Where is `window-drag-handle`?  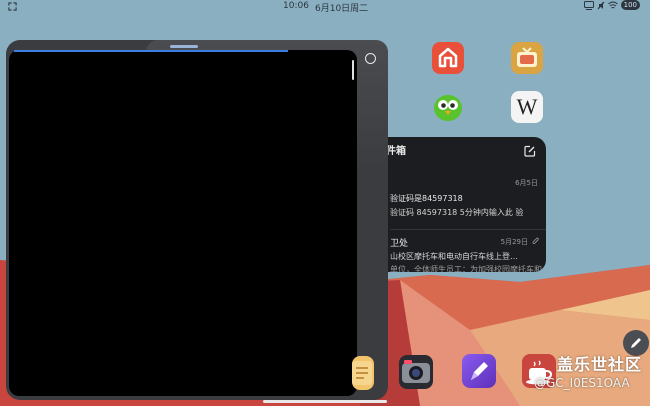 window-drag-handle is located at coordinates (184, 46).